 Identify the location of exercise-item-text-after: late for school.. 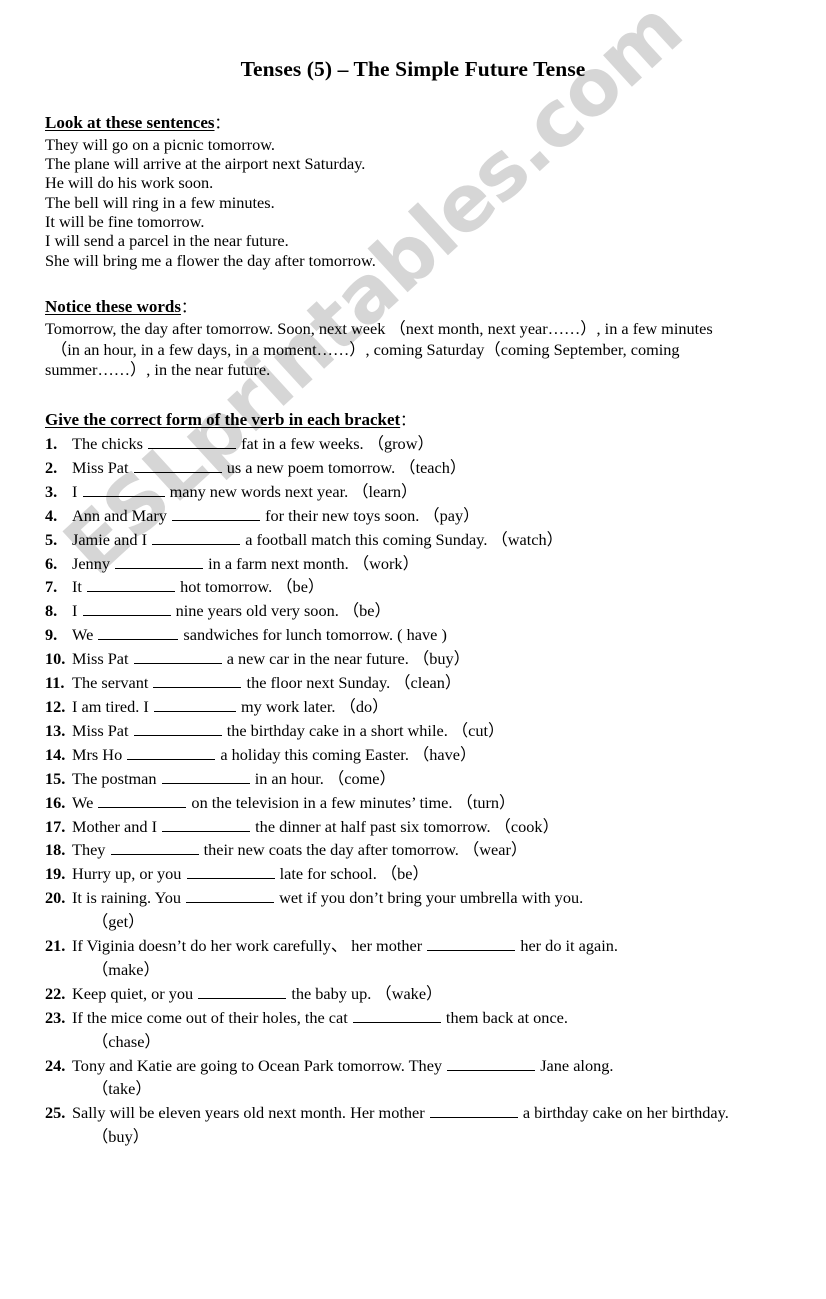
(328, 874).